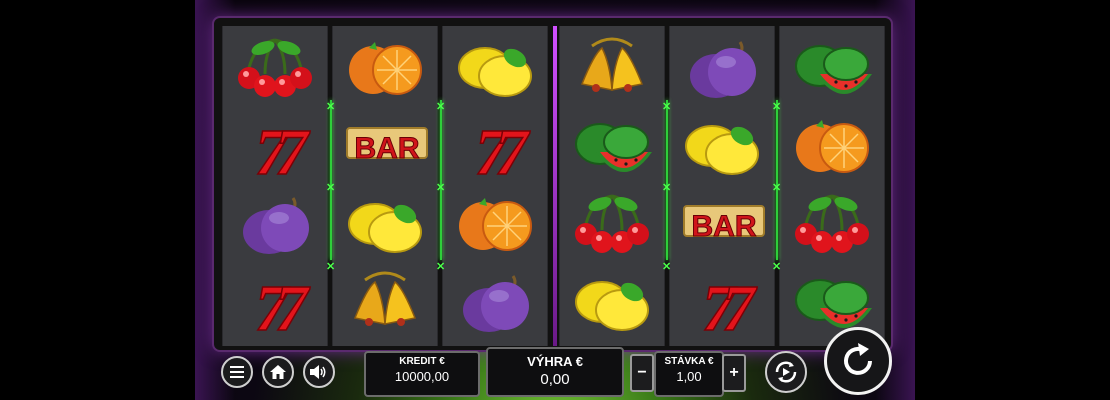 Image resolution: width=1110 pixels, height=400 pixels. I want to click on reel-2: BAR, so click(385, 186).